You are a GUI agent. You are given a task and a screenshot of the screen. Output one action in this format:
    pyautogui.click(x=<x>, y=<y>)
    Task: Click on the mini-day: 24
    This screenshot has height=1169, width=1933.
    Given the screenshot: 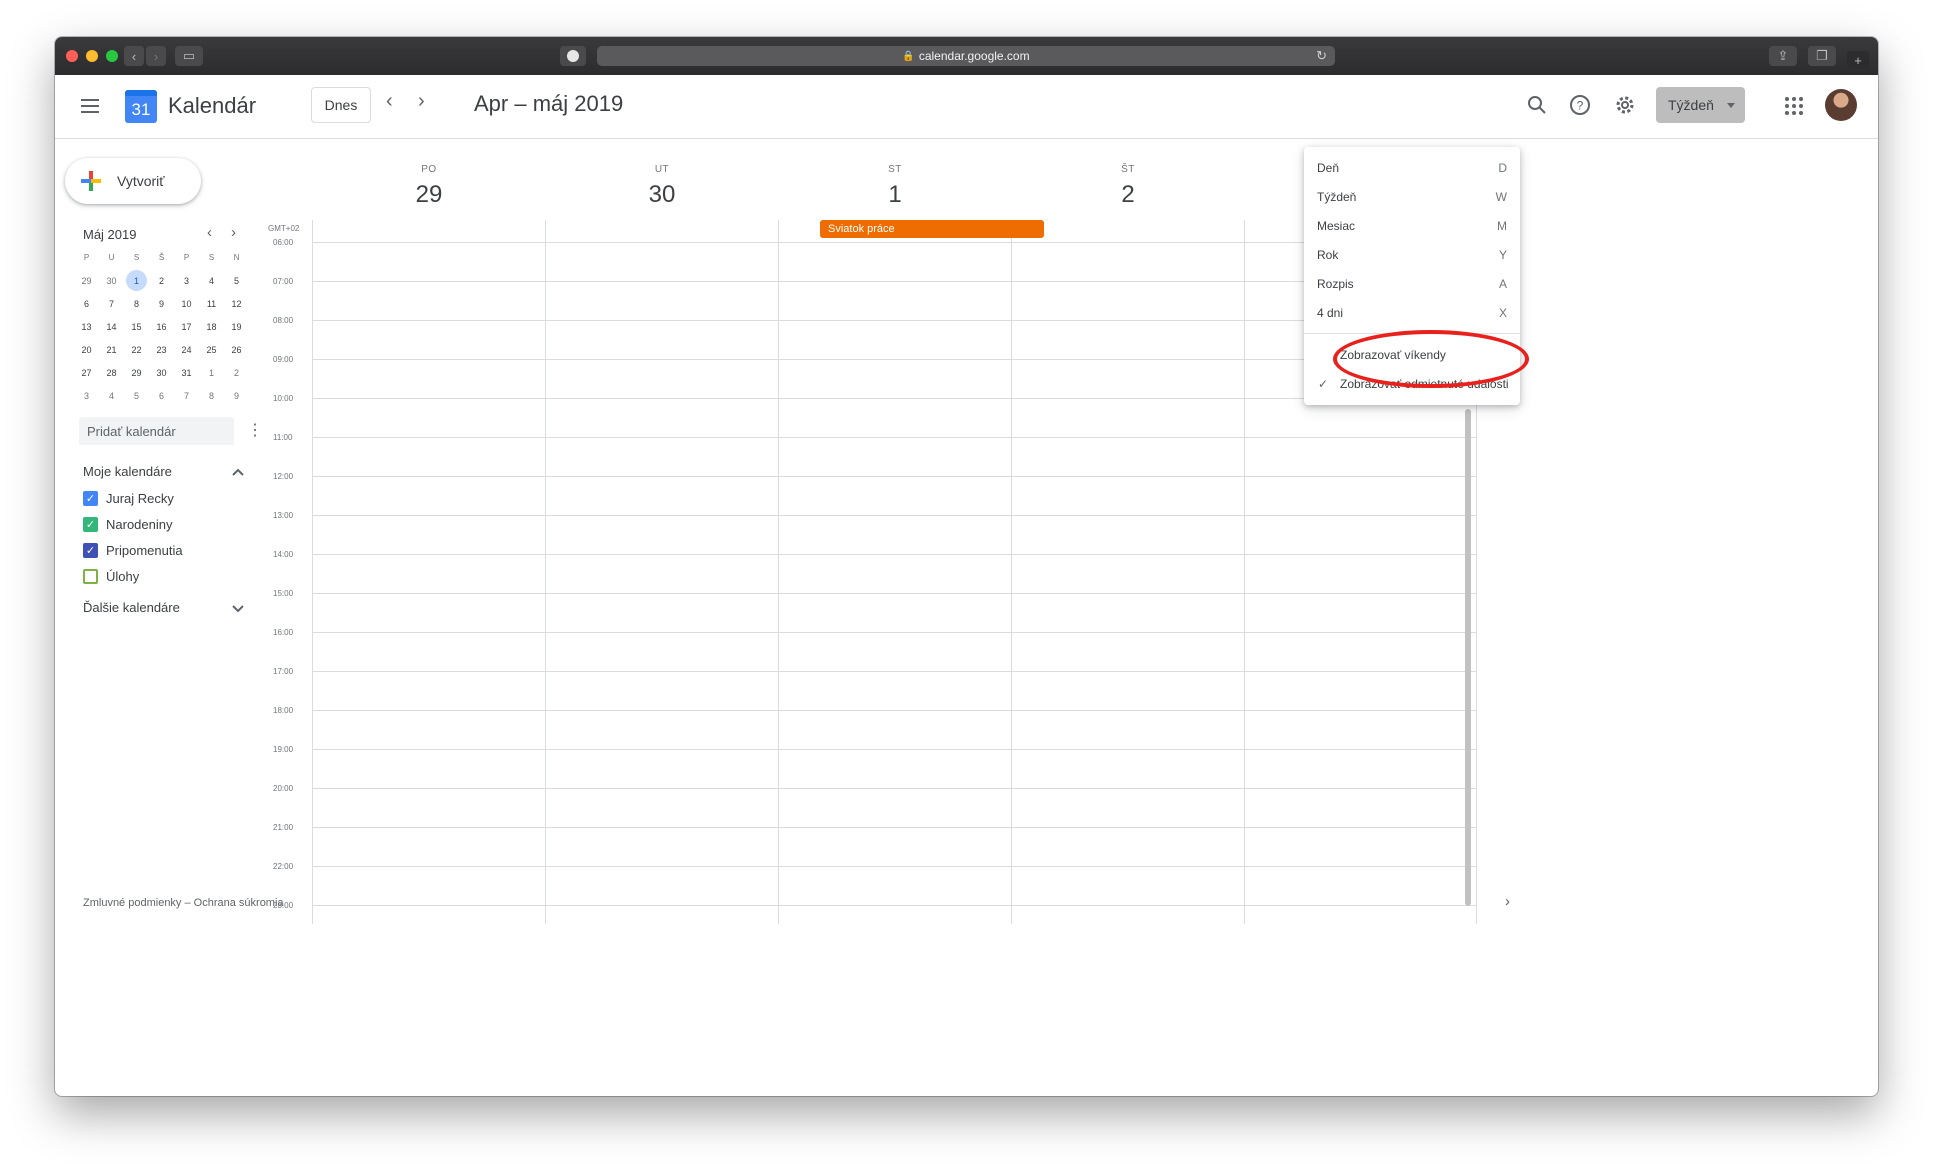 What is the action you would take?
    pyautogui.click(x=186, y=350)
    